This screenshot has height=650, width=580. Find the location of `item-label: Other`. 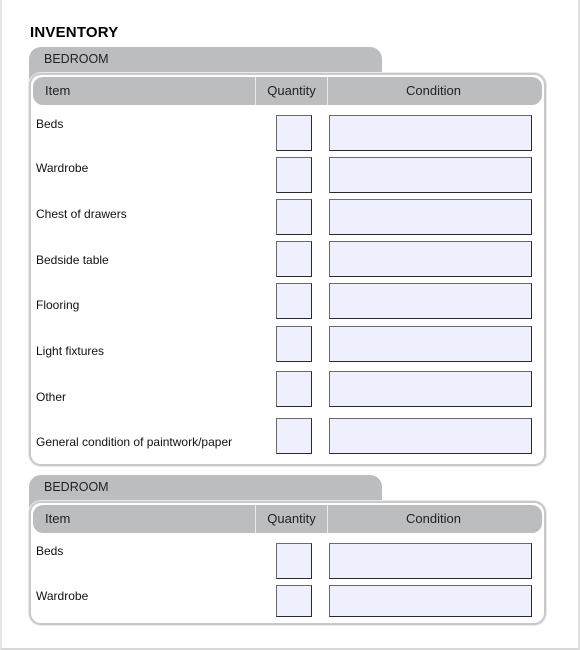

item-label: Other is located at coordinates (51, 397).